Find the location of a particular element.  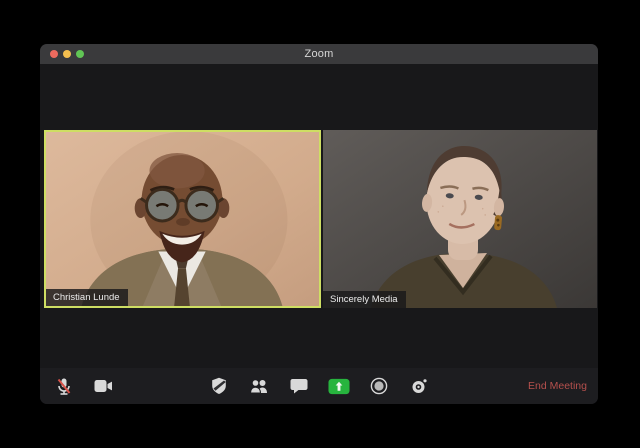

security-button is located at coordinates (219, 386).